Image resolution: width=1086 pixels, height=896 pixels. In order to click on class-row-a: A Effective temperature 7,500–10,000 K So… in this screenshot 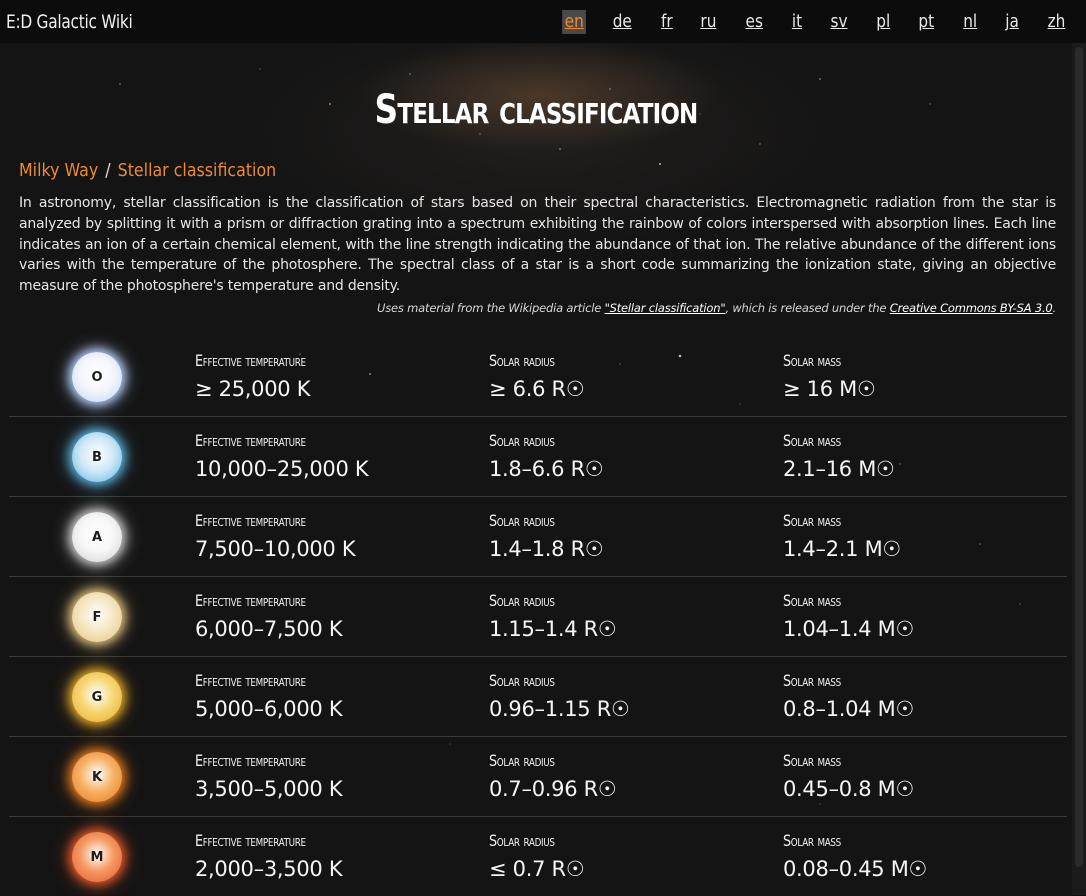, I will do `click(538, 537)`.